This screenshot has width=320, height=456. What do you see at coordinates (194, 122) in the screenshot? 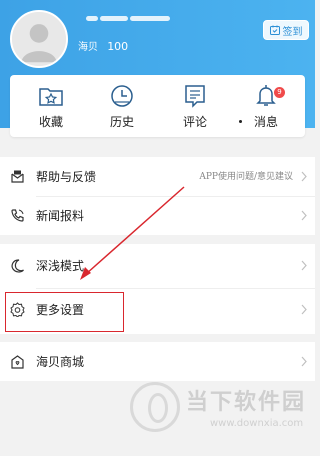
I see `quick-comments-label: 评论` at bounding box center [194, 122].